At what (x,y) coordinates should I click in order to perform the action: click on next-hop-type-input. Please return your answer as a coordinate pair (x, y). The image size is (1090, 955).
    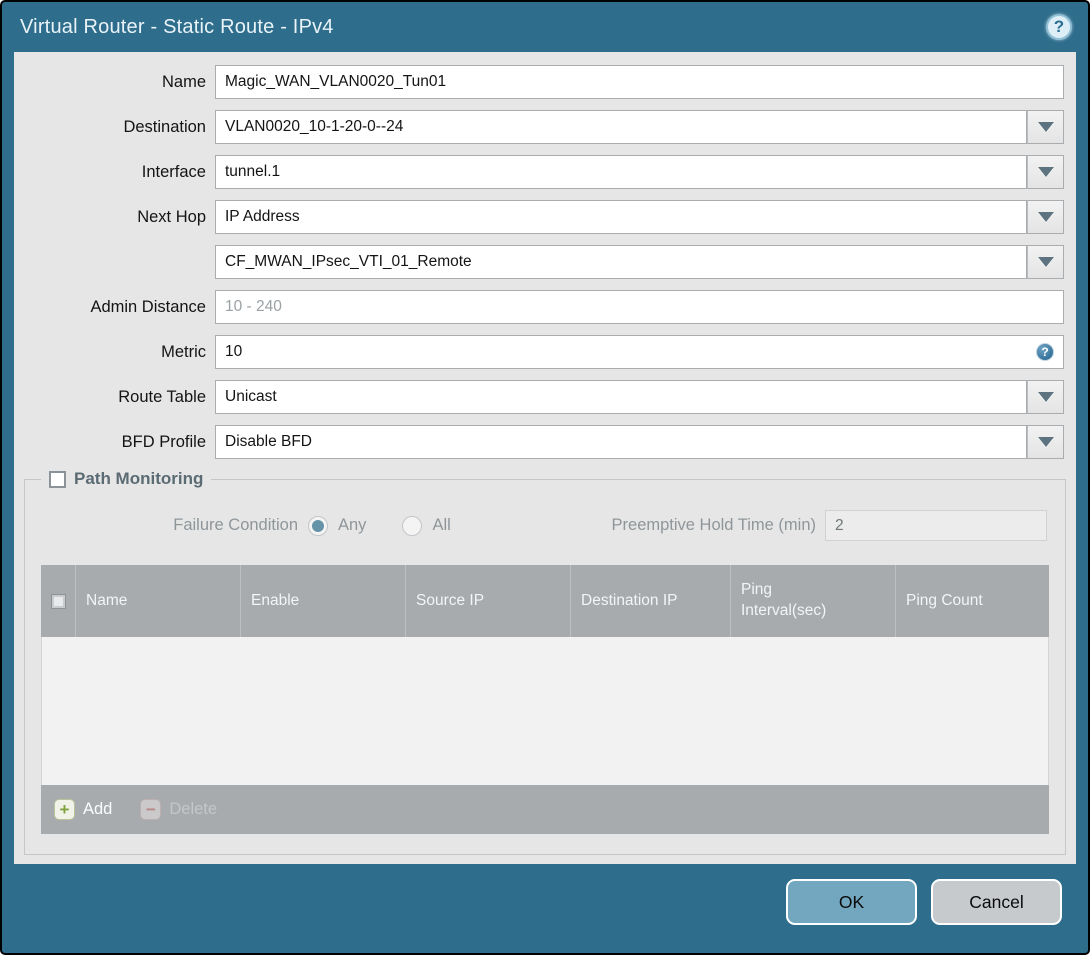
    Looking at the image, I should click on (621, 217).